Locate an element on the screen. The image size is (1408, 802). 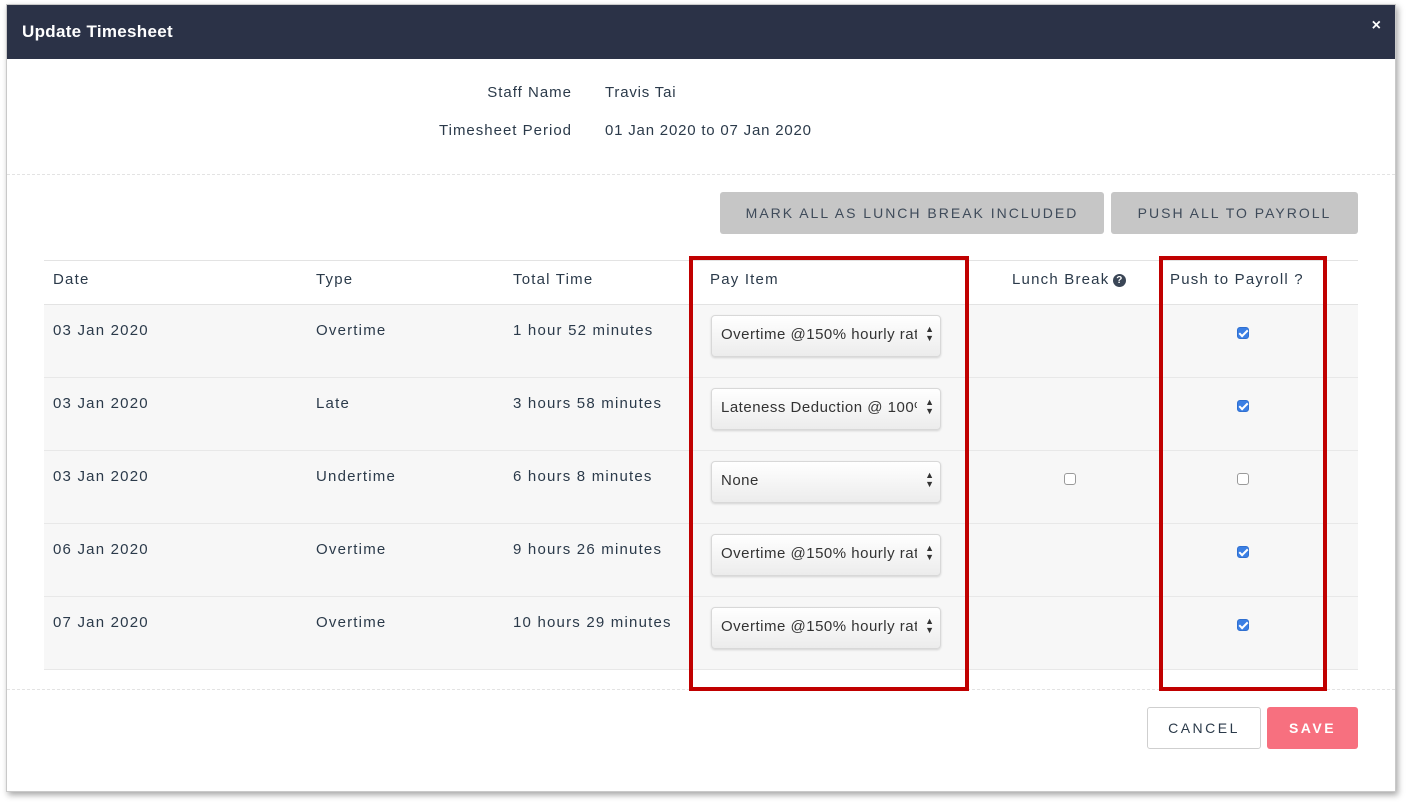
timesheet-period-value: 01 Jan 2020 to 07 Jan 2020 is located at coordinates (708, 130).